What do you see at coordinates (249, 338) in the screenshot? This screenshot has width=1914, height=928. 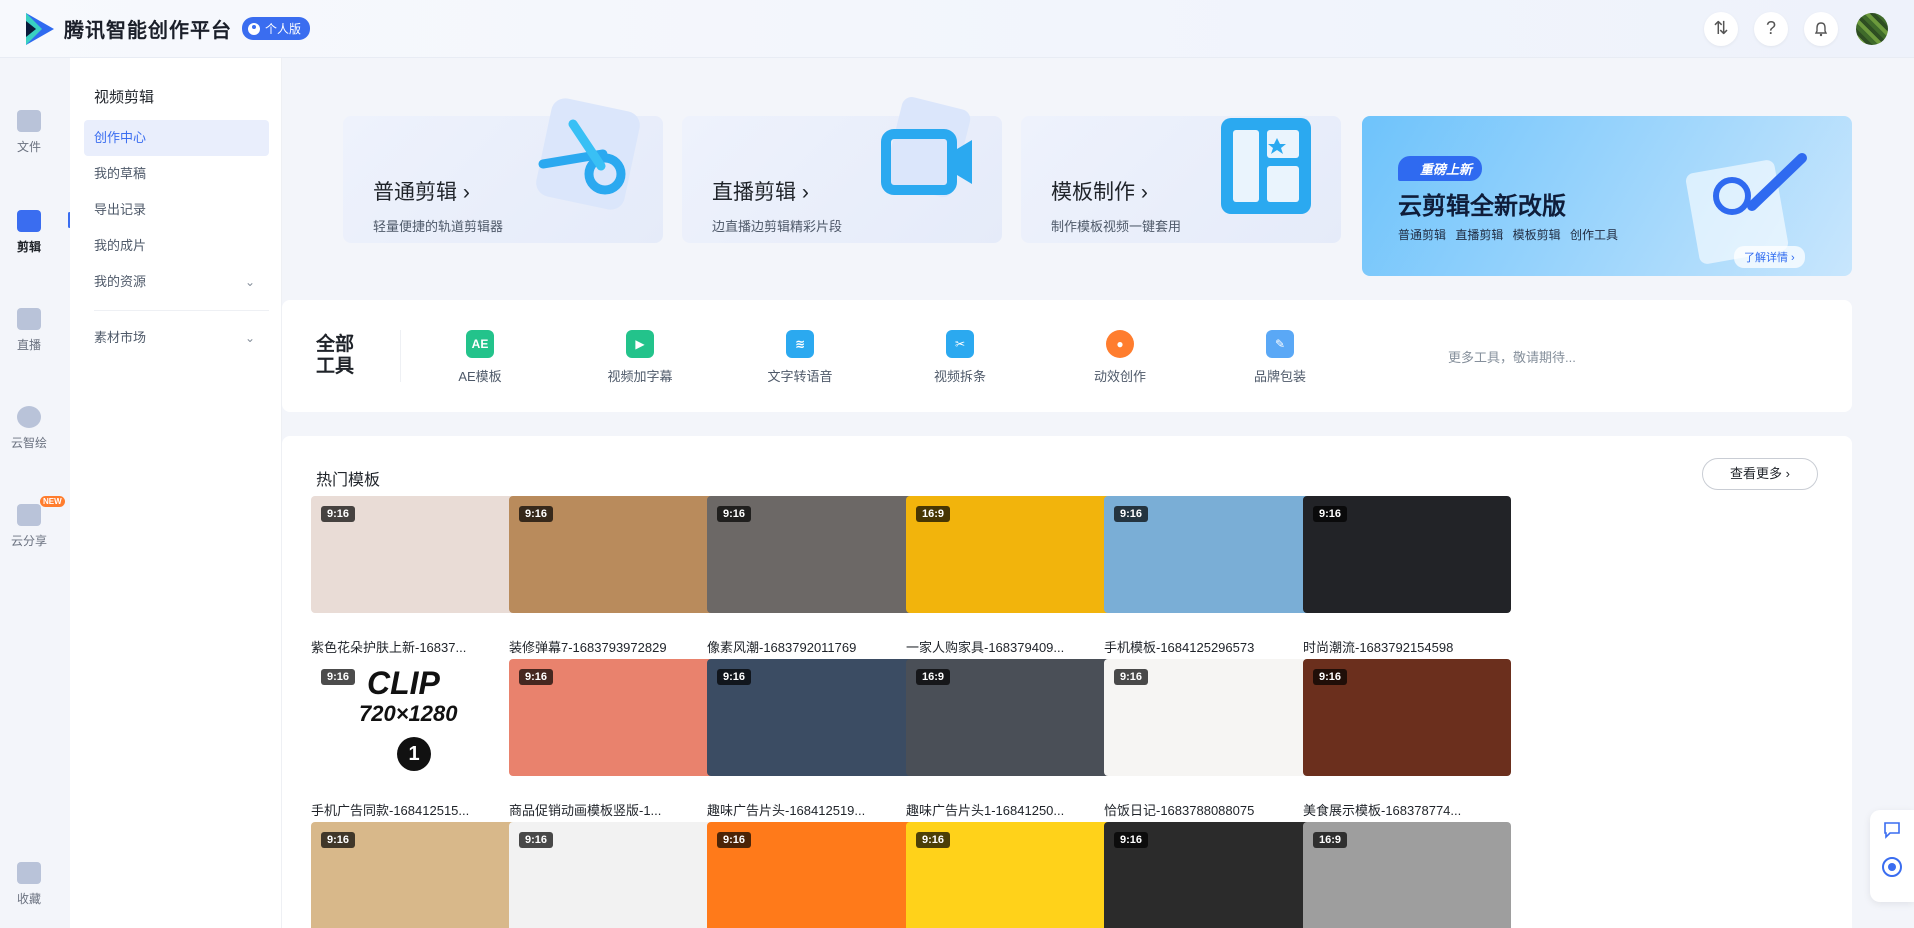 I see `chevron-down-icon: ⌄` at bounding box center [249, 338].